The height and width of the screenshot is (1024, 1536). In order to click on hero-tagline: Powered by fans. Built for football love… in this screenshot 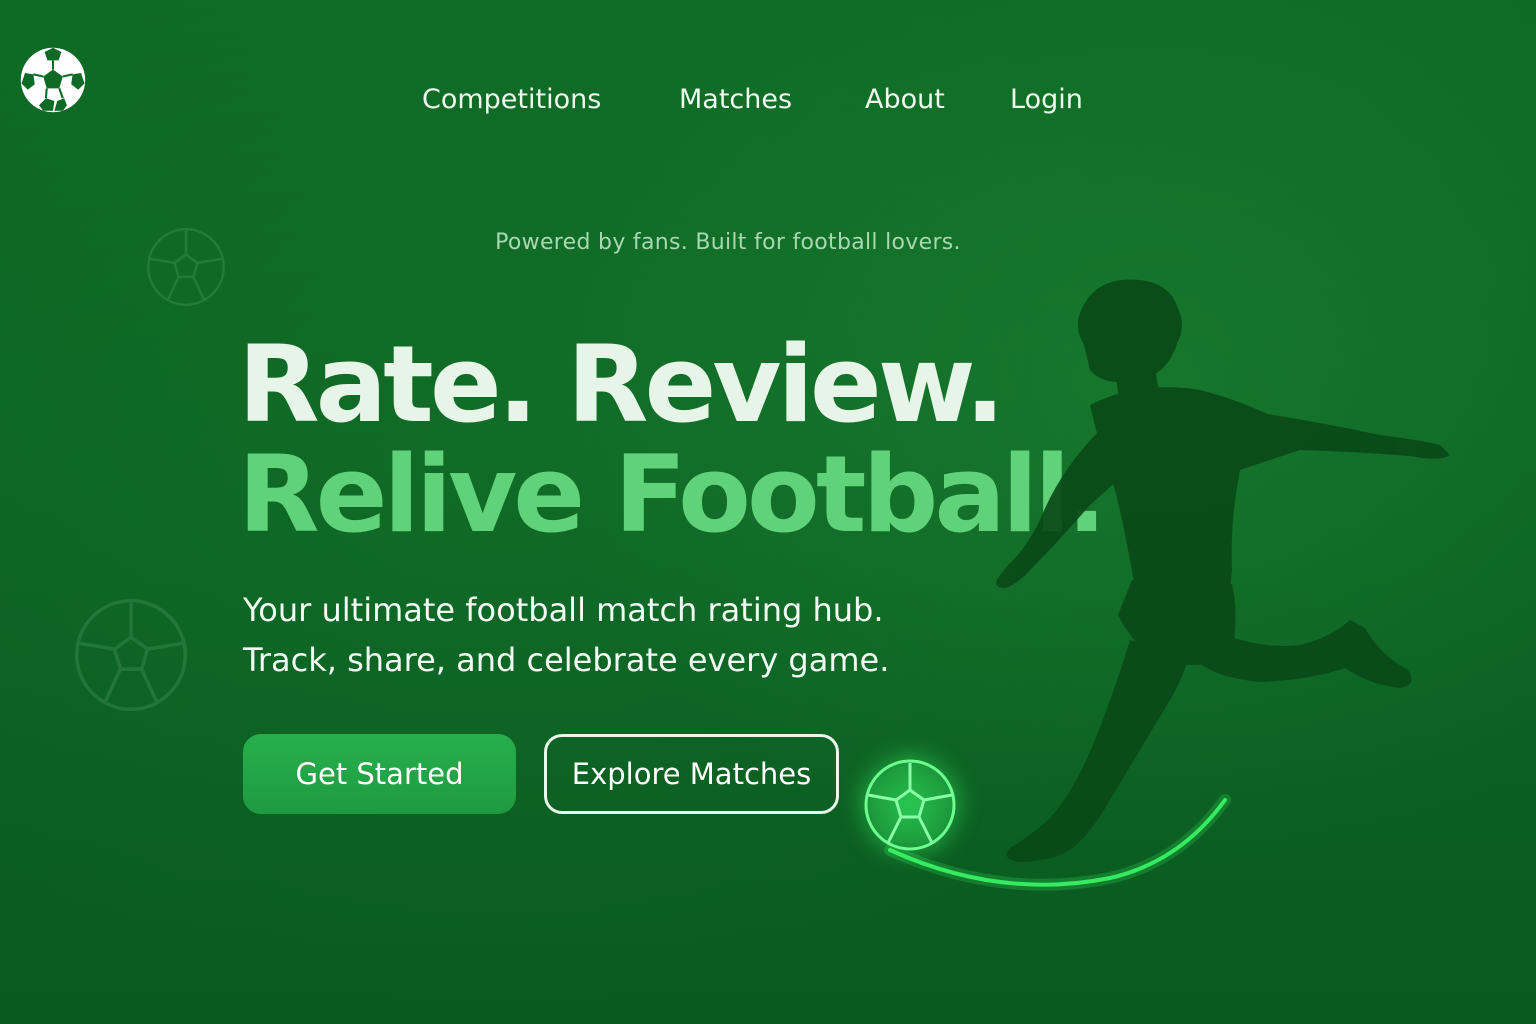, I will do `click(728, 242)`.